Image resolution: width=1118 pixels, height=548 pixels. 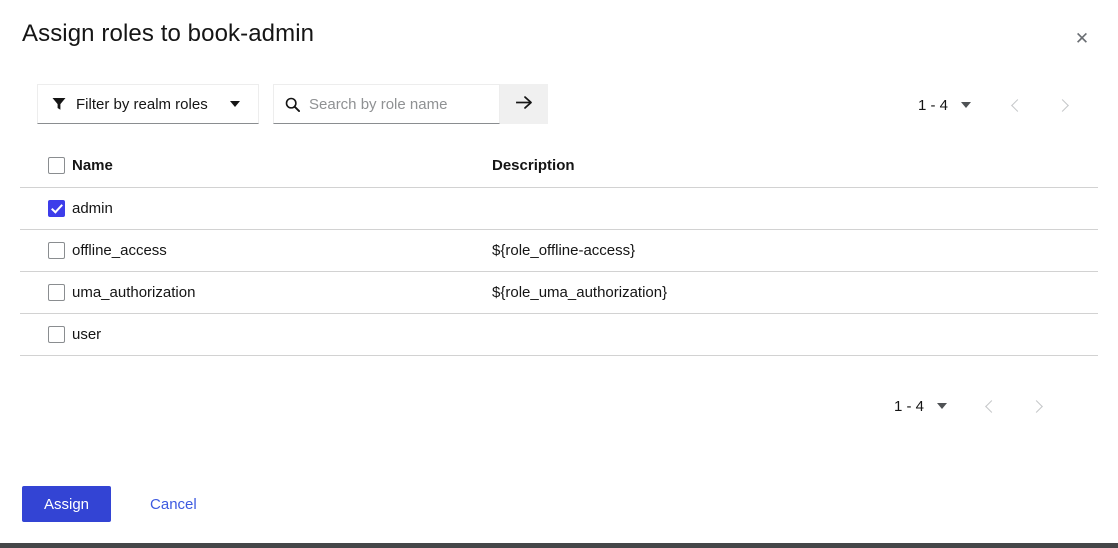 I want to click on page-range-bottom: 1 - 4, so click(x=908, y=406).